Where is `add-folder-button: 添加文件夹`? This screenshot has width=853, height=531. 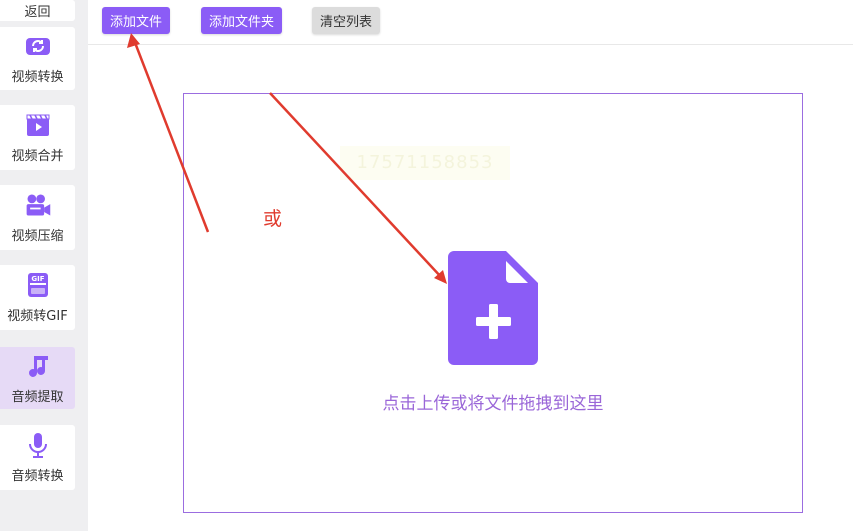 add-folder-button: 添加文件夹 is located at coordinates (242, 20).